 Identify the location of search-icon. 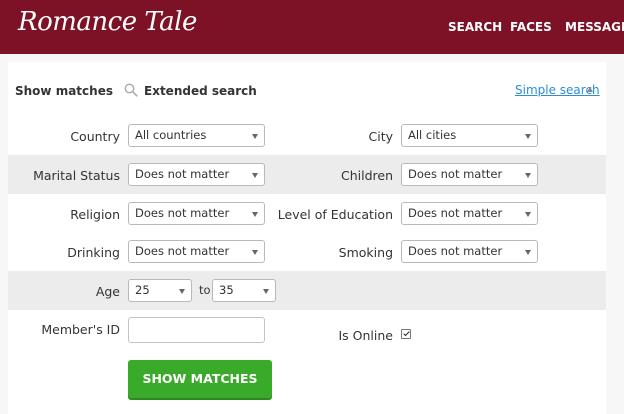
(131, 90).